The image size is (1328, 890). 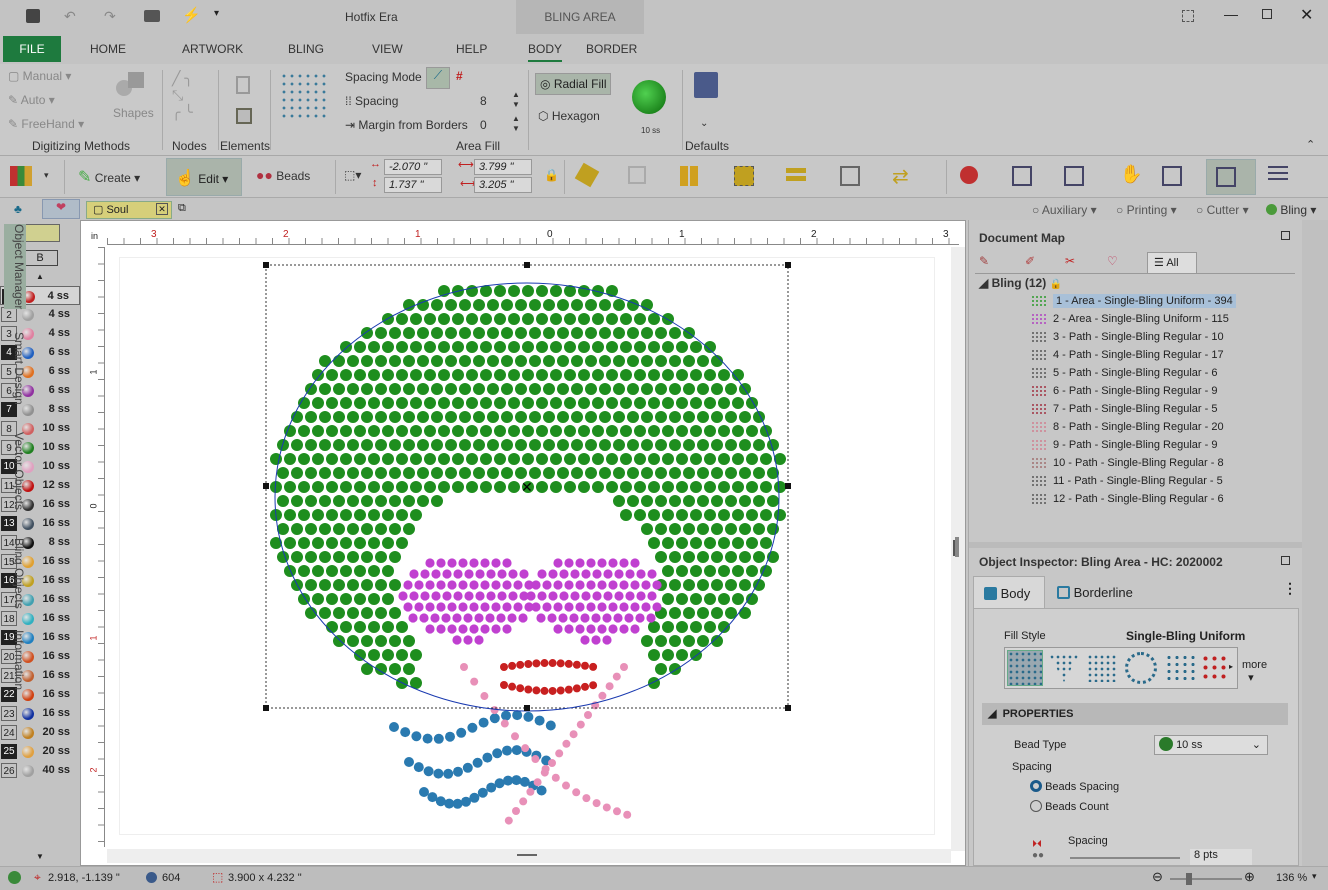 What do you see at coordinates (70, 16) in the screenshot?
I see `undo-icon: ↶` at bounding box center [70, 16].